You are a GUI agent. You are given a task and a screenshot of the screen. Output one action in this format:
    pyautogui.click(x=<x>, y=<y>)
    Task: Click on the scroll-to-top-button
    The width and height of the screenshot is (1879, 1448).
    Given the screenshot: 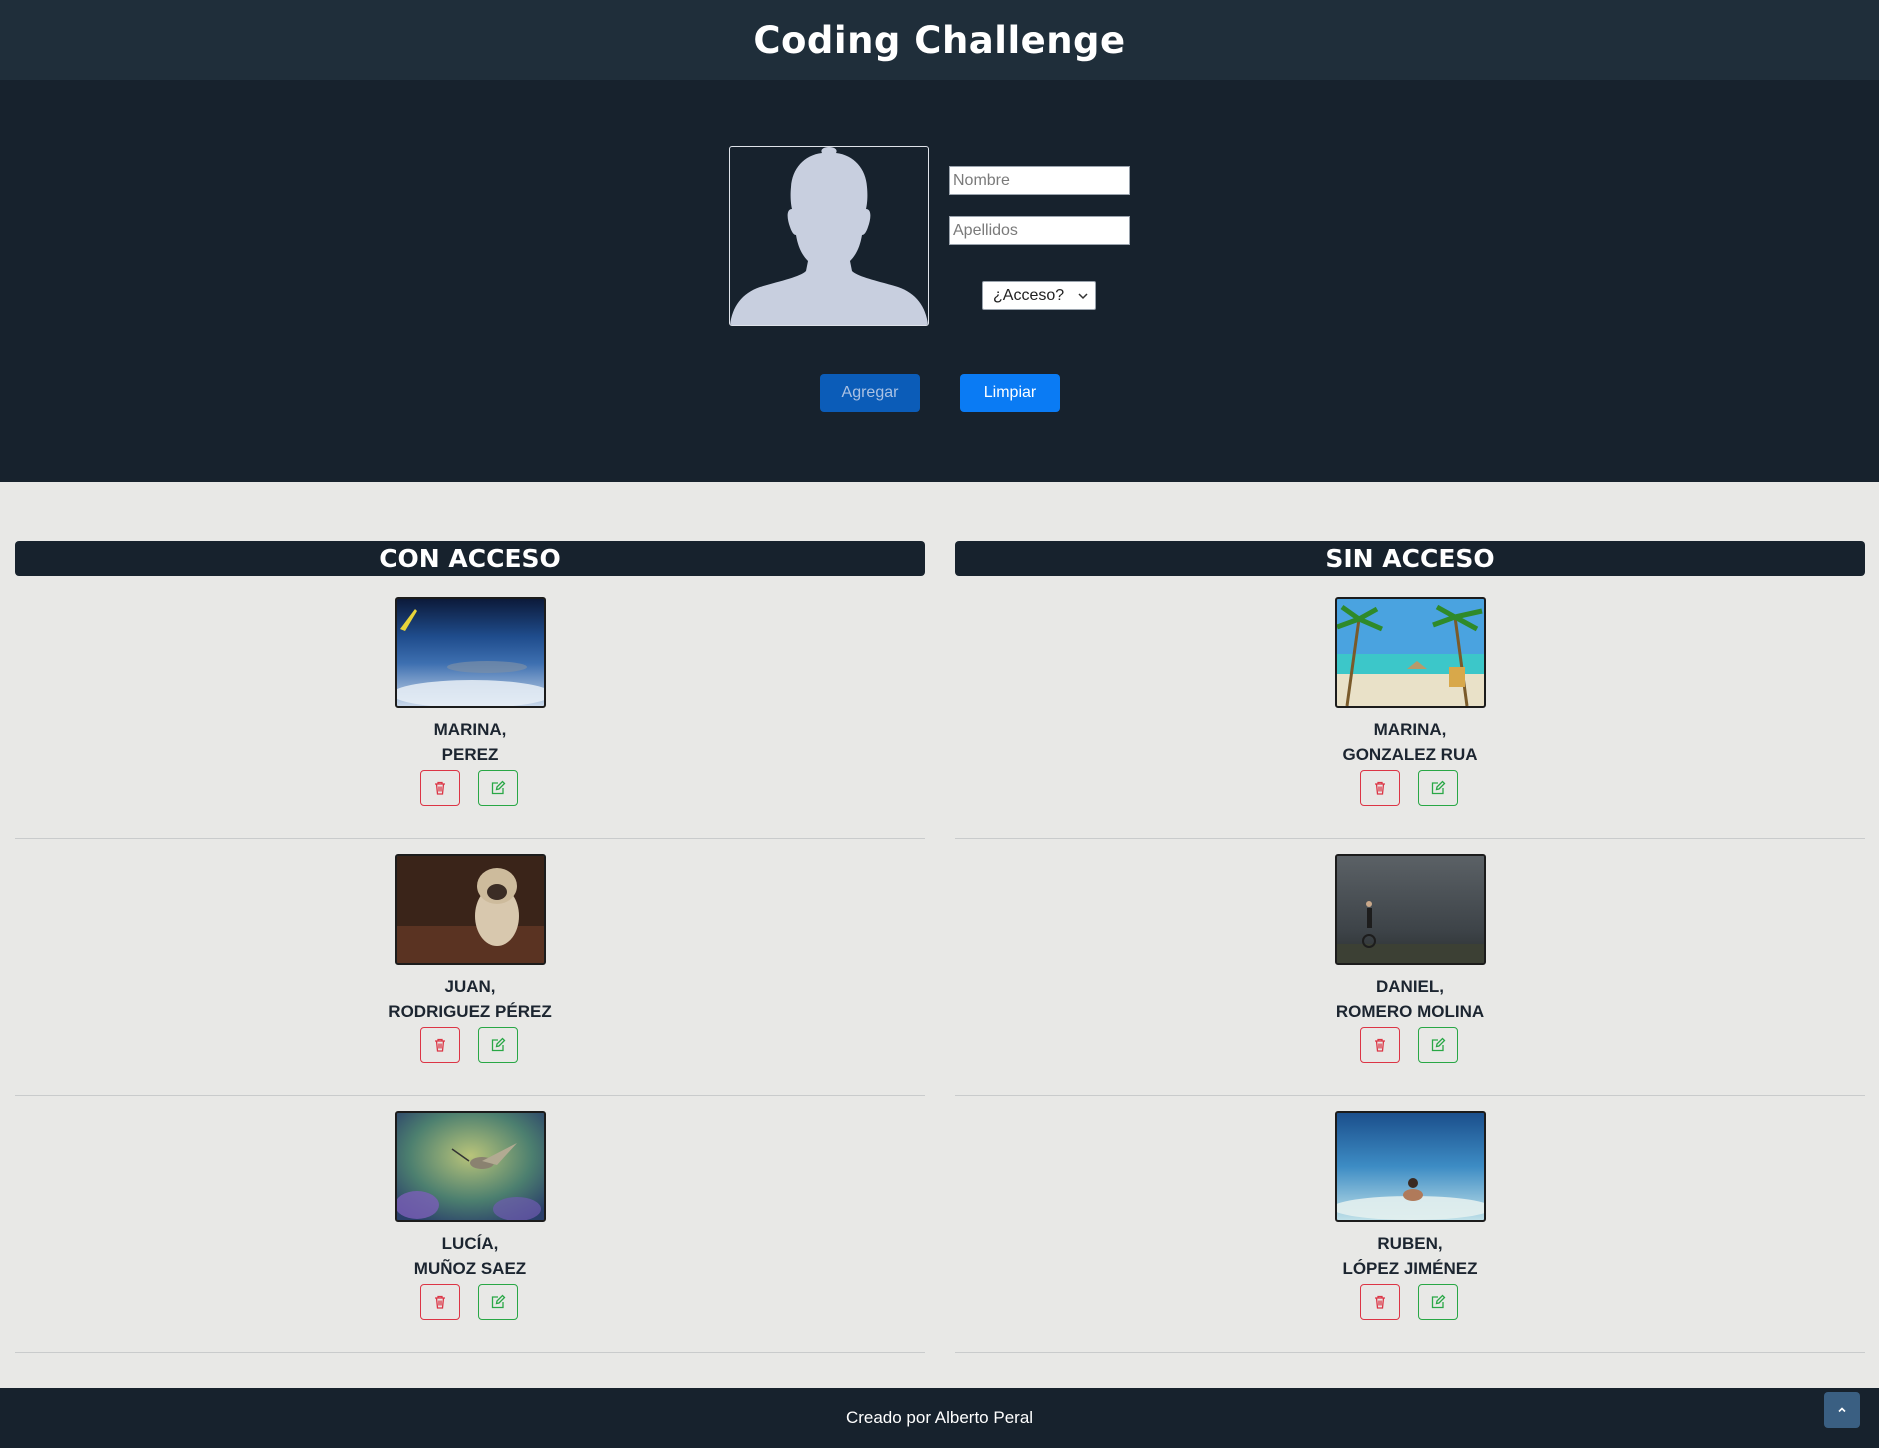 What is the action you would take?
    pyautogui.click(x=1842, y=1410)
    